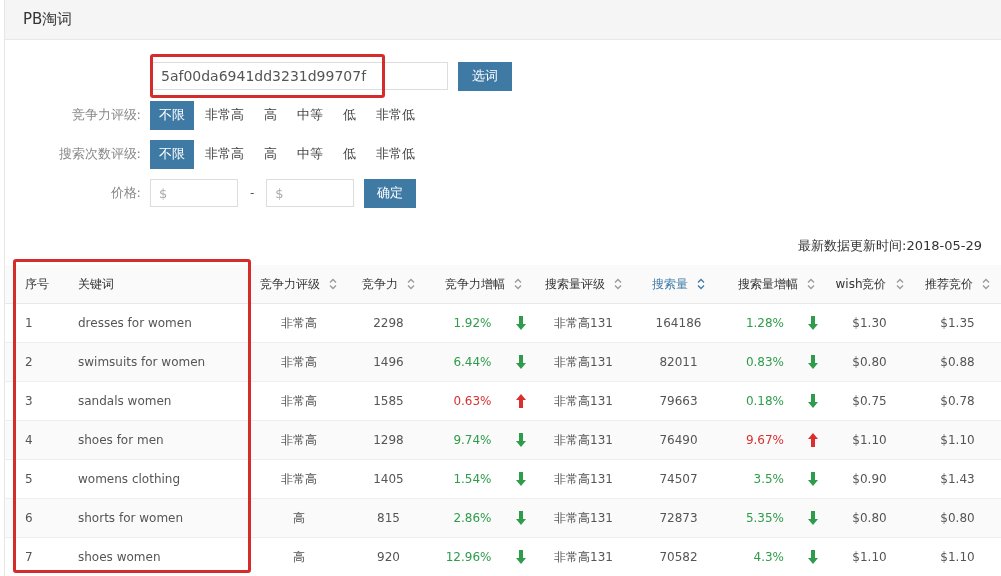  Describe the element at coordinates (388, 557) in the screenshot. I see `table-cell: 920` at that location.